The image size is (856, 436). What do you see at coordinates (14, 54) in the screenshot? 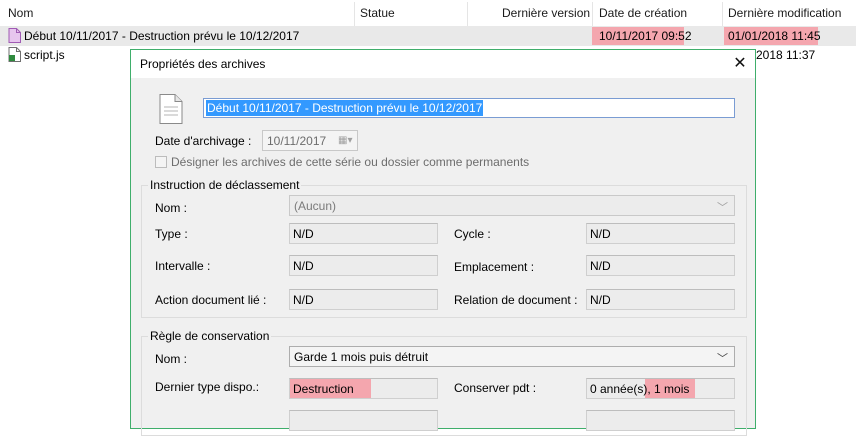
I see `script-file-icon` at bounding box center [14, 54].